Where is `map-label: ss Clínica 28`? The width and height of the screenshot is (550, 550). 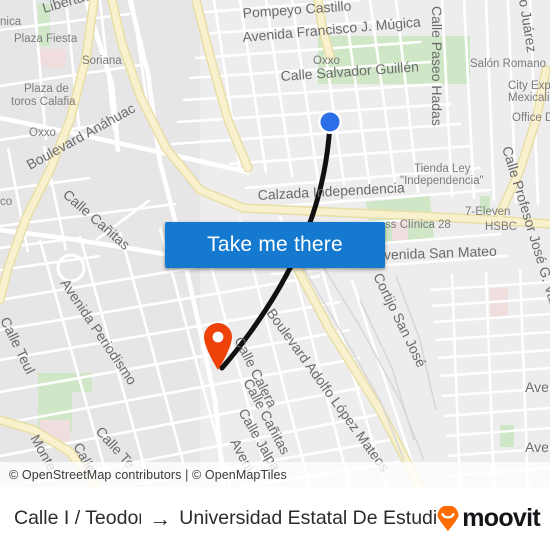 map-label: ss Clínica 28 is located at coordinates (418, 225).